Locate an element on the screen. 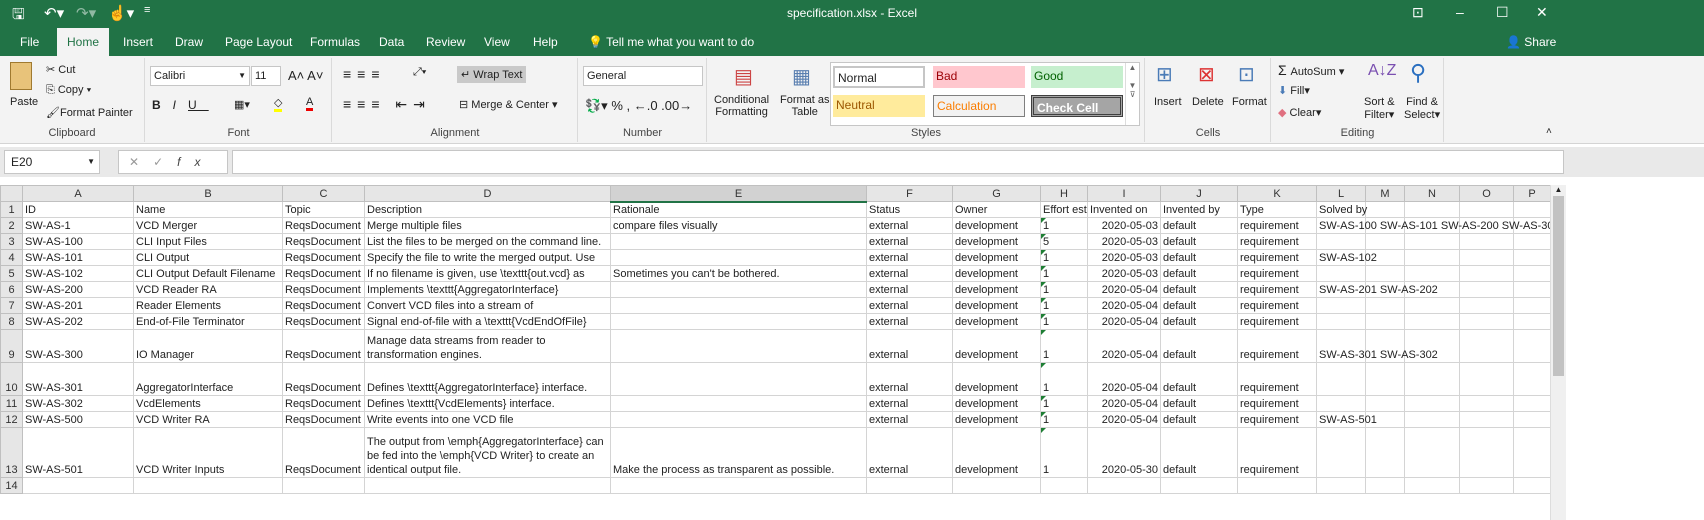 This screenshot has height=520, width=1704. cell: CLI Output Default Filename is located at coordinates (208, 273).